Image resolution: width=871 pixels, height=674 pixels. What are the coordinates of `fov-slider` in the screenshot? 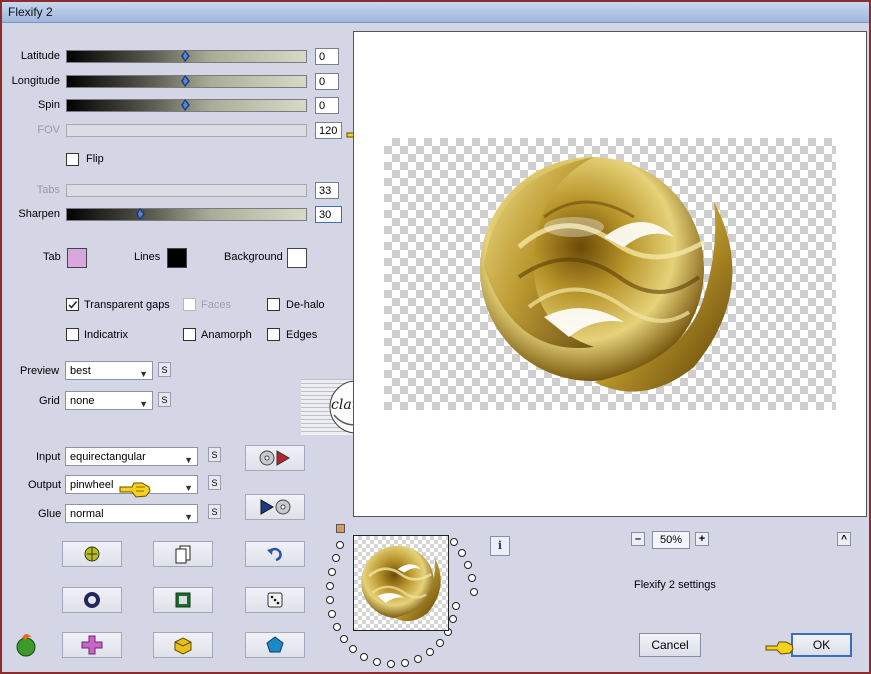 It's located at (186, 130).